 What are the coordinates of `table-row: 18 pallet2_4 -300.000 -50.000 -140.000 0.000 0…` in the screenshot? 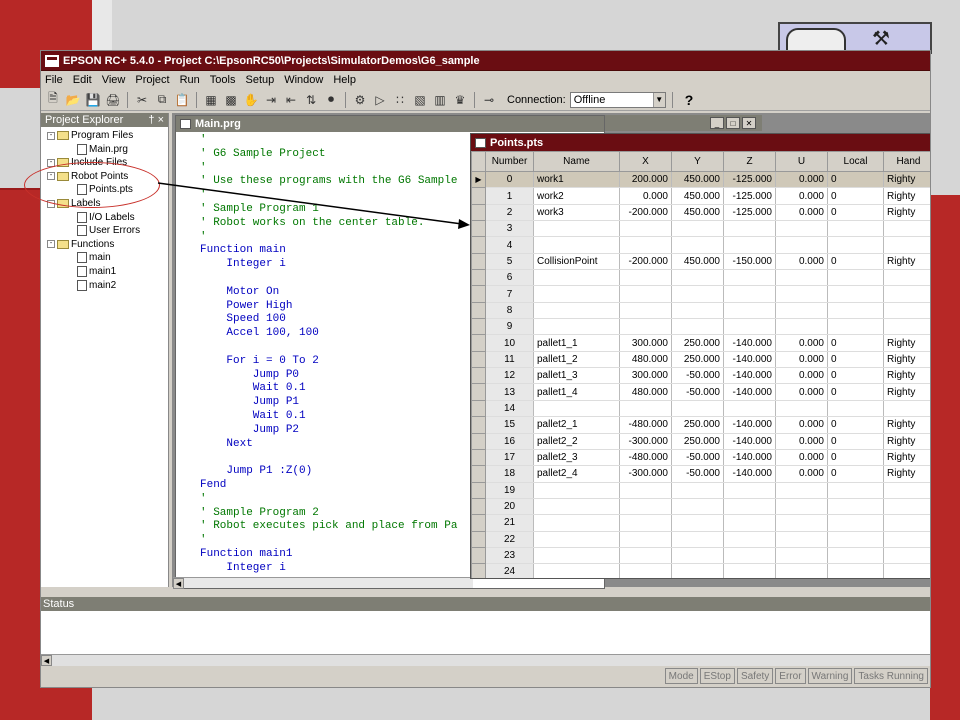 It's located at (700, 474).